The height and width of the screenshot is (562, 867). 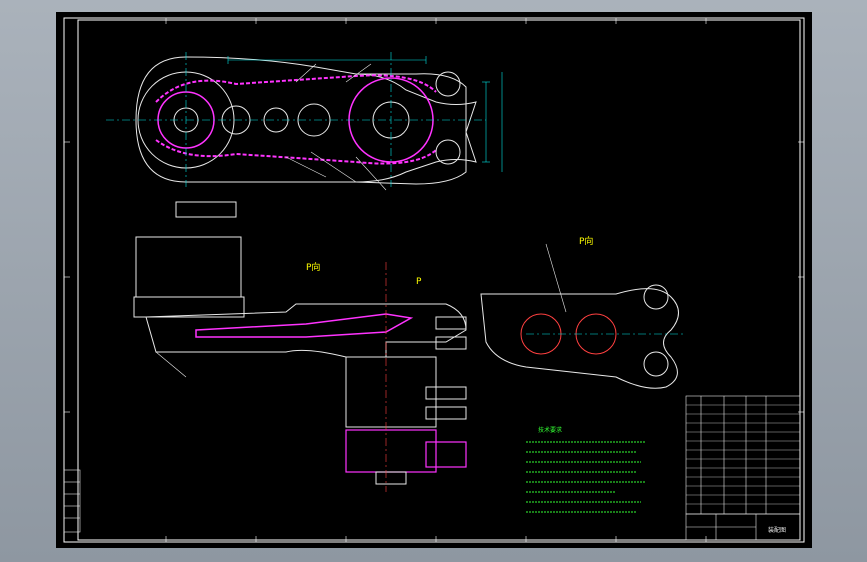 I want to click on fork-jaws, so click(x=446, y=368).